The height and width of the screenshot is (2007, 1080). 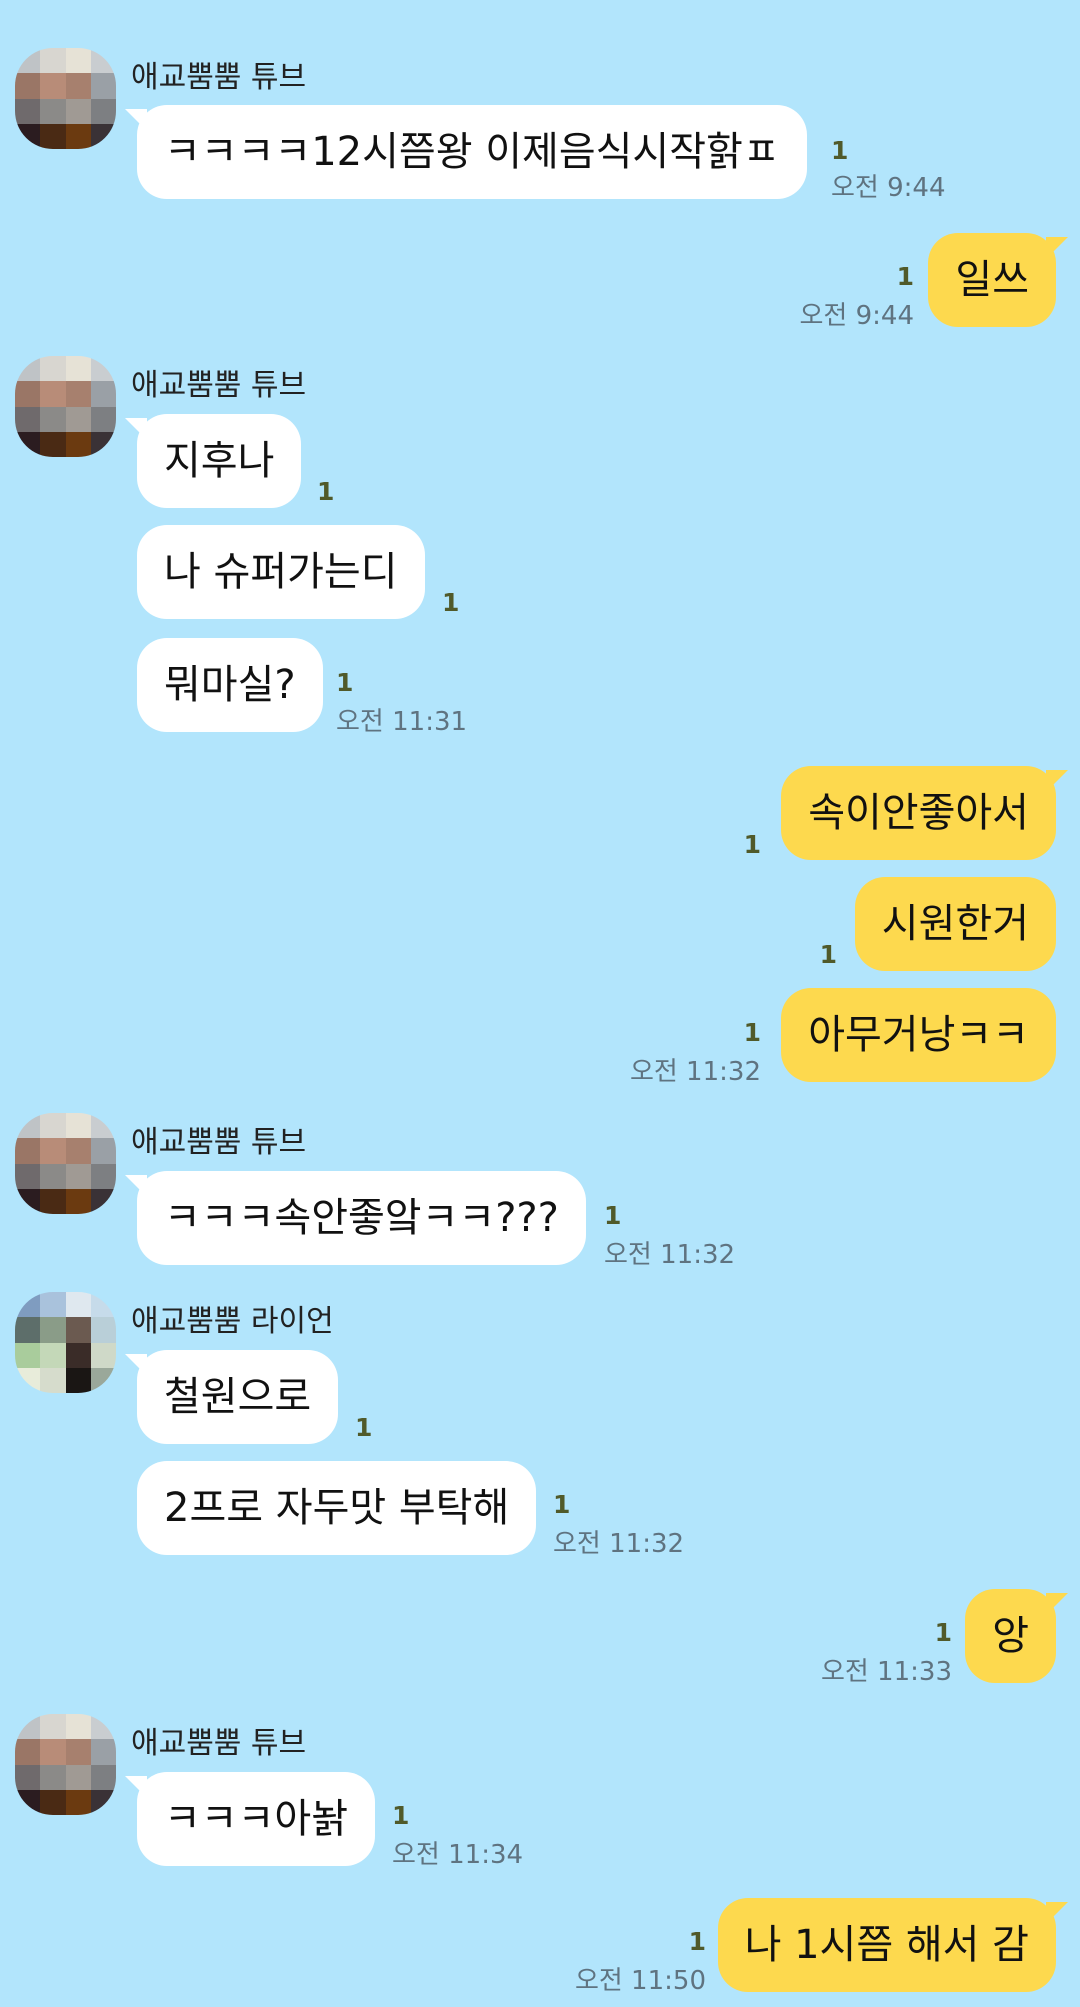 What do you see at coordinates (213, 461) in the screenshot?
I see `message-bubble: 지후나` at bounding box center [213, 461].